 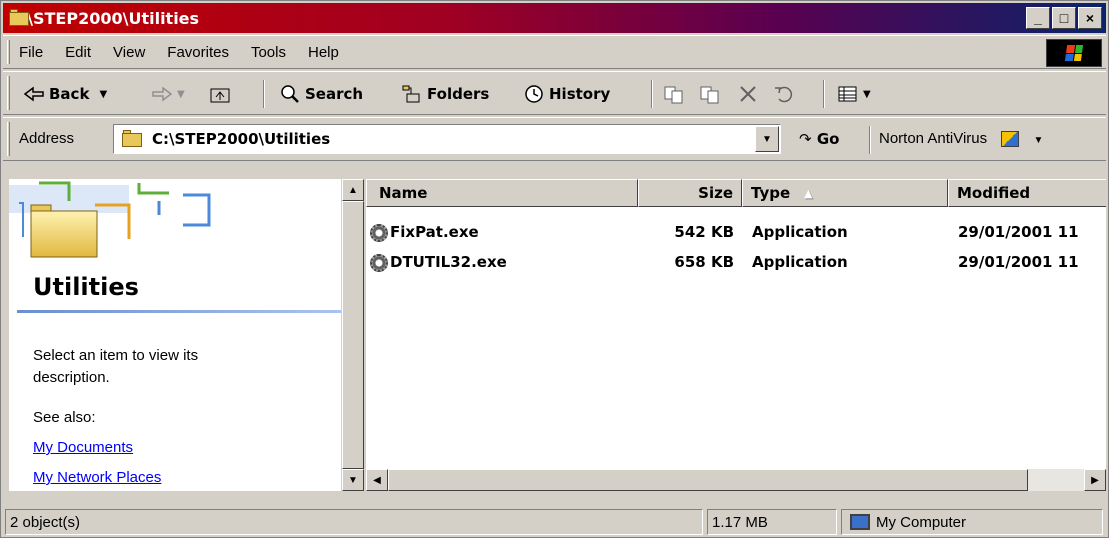 What do you see at coordinates (771, 193) in the screenshot?
I see `column-type-label: Type` at bounding box center [771, 193].